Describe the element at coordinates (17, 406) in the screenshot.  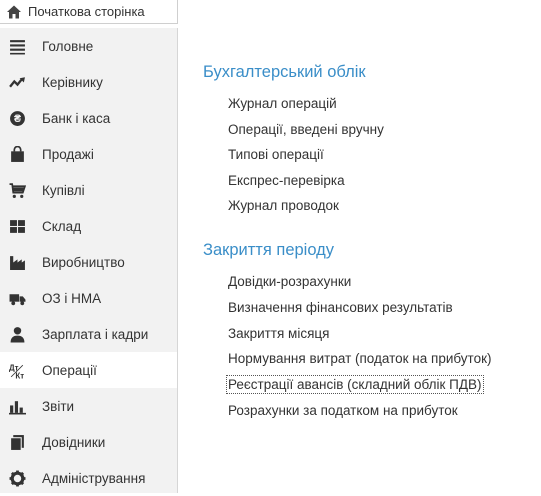
I see `bar-chart-icon` at that location.